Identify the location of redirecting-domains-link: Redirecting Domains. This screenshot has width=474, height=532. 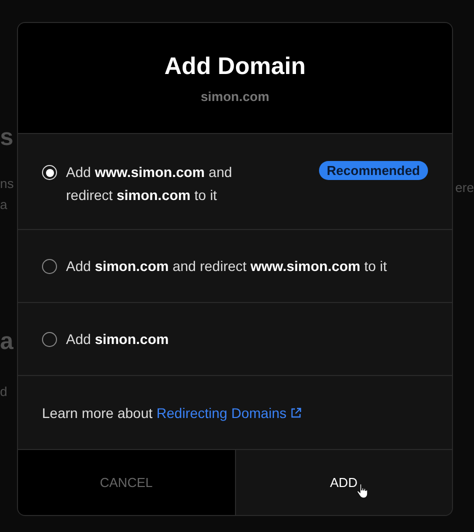
(221, 412).